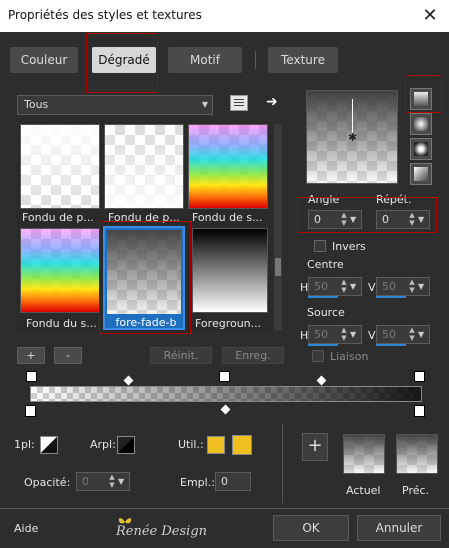 The width and height of the screenshot is (449, 548). What do you see at coordinates (191, 444) in the screenshot?
I see `user-label: Util.:` at bounding box center [191, 444].